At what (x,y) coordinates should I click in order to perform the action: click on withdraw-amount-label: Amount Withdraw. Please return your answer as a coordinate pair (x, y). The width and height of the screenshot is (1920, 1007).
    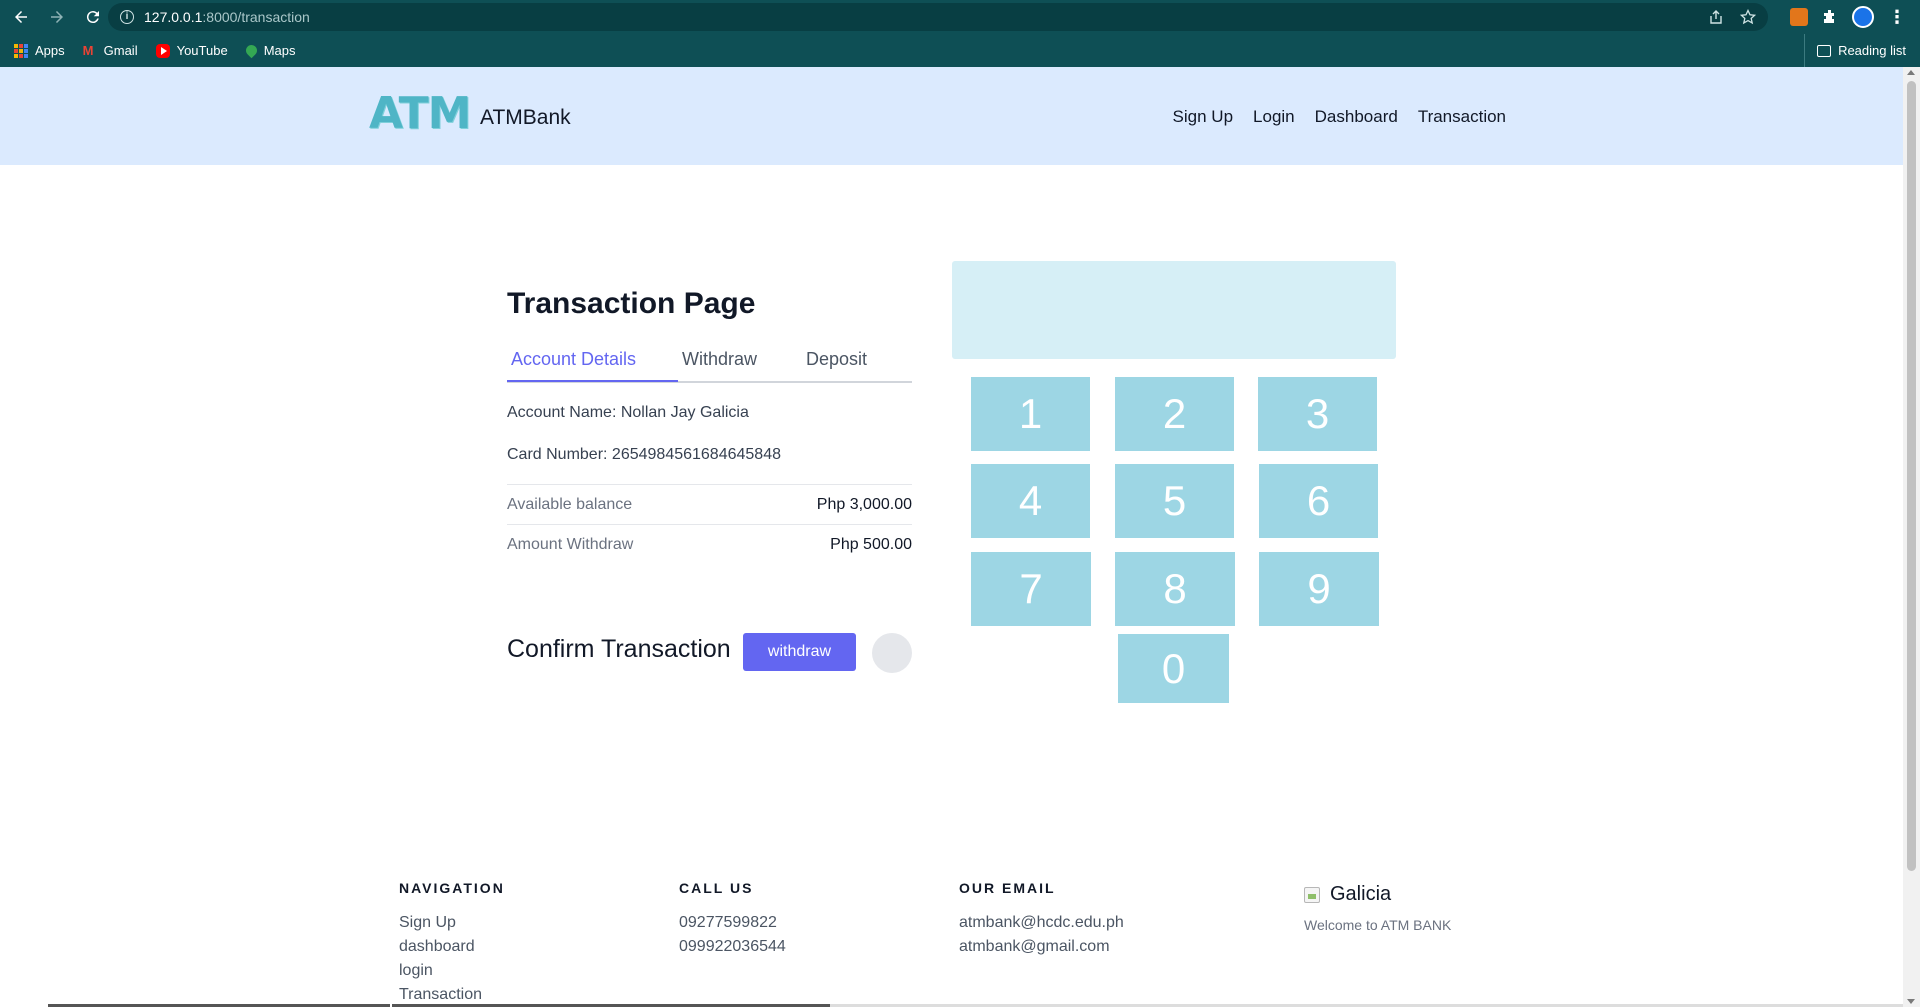
    Looking at the image, I should click on (570, 544).